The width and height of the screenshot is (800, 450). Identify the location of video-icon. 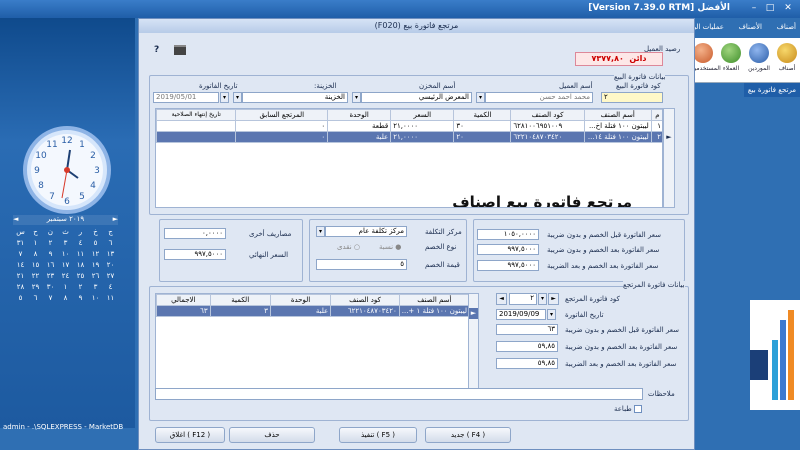
(180, 50).